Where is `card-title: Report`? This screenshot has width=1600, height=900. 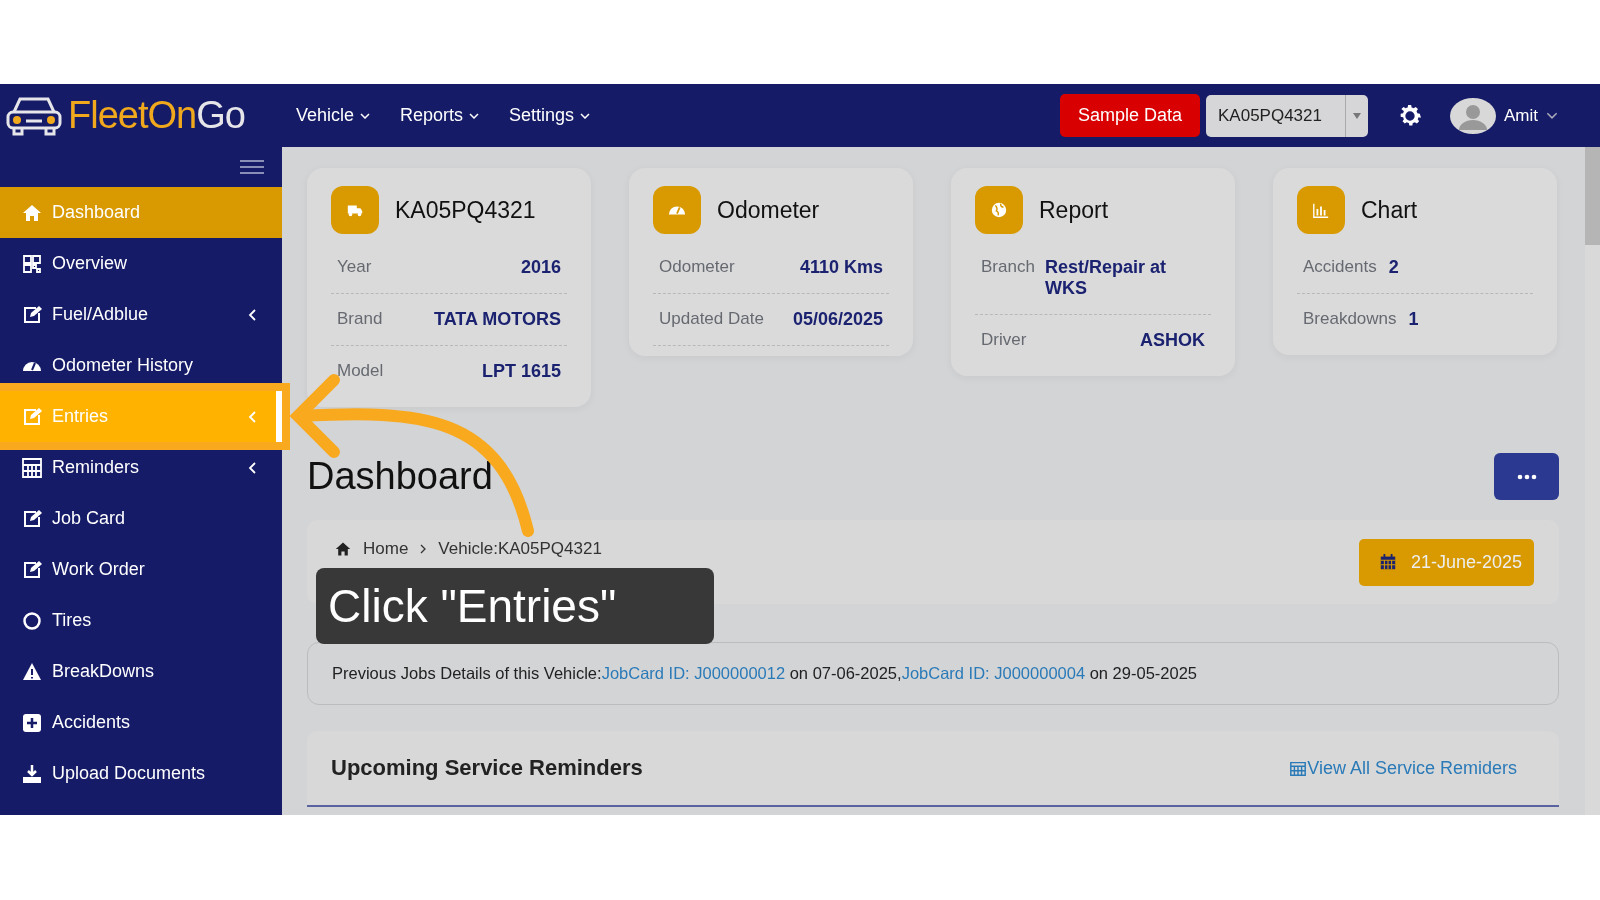 card-title: Report is located at coordinates (1074, 210).